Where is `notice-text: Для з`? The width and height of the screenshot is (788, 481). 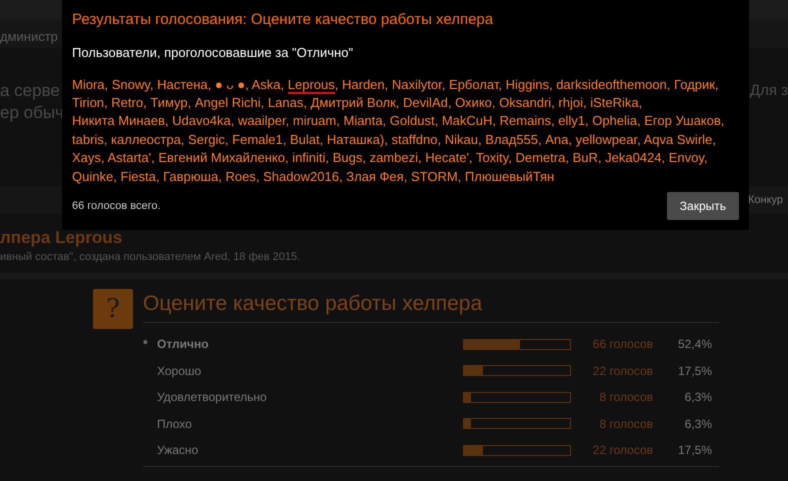 notice-text: Для з is located at coordinates (769, 91).